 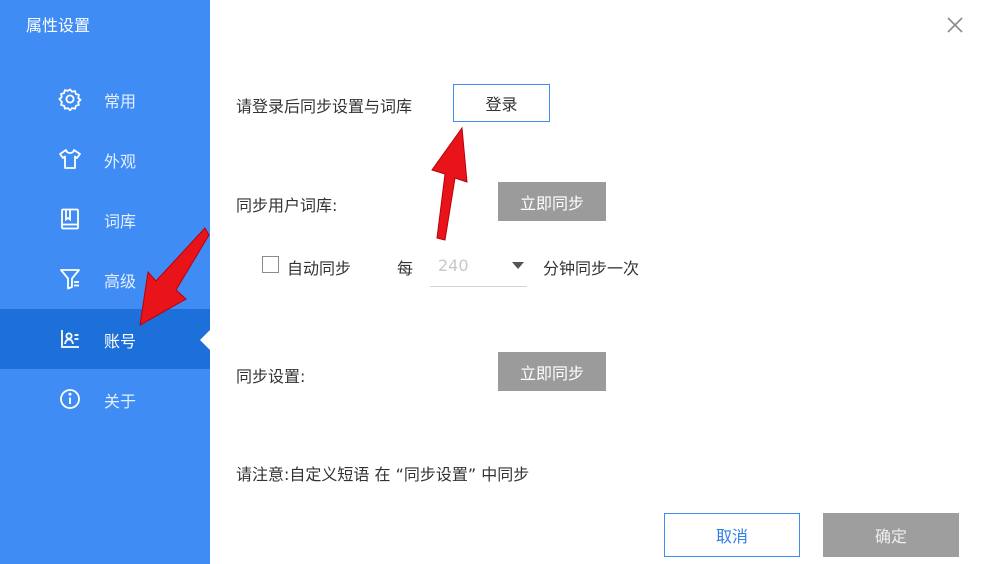 I want to click on gear-icon, so click(x=70, y=99).